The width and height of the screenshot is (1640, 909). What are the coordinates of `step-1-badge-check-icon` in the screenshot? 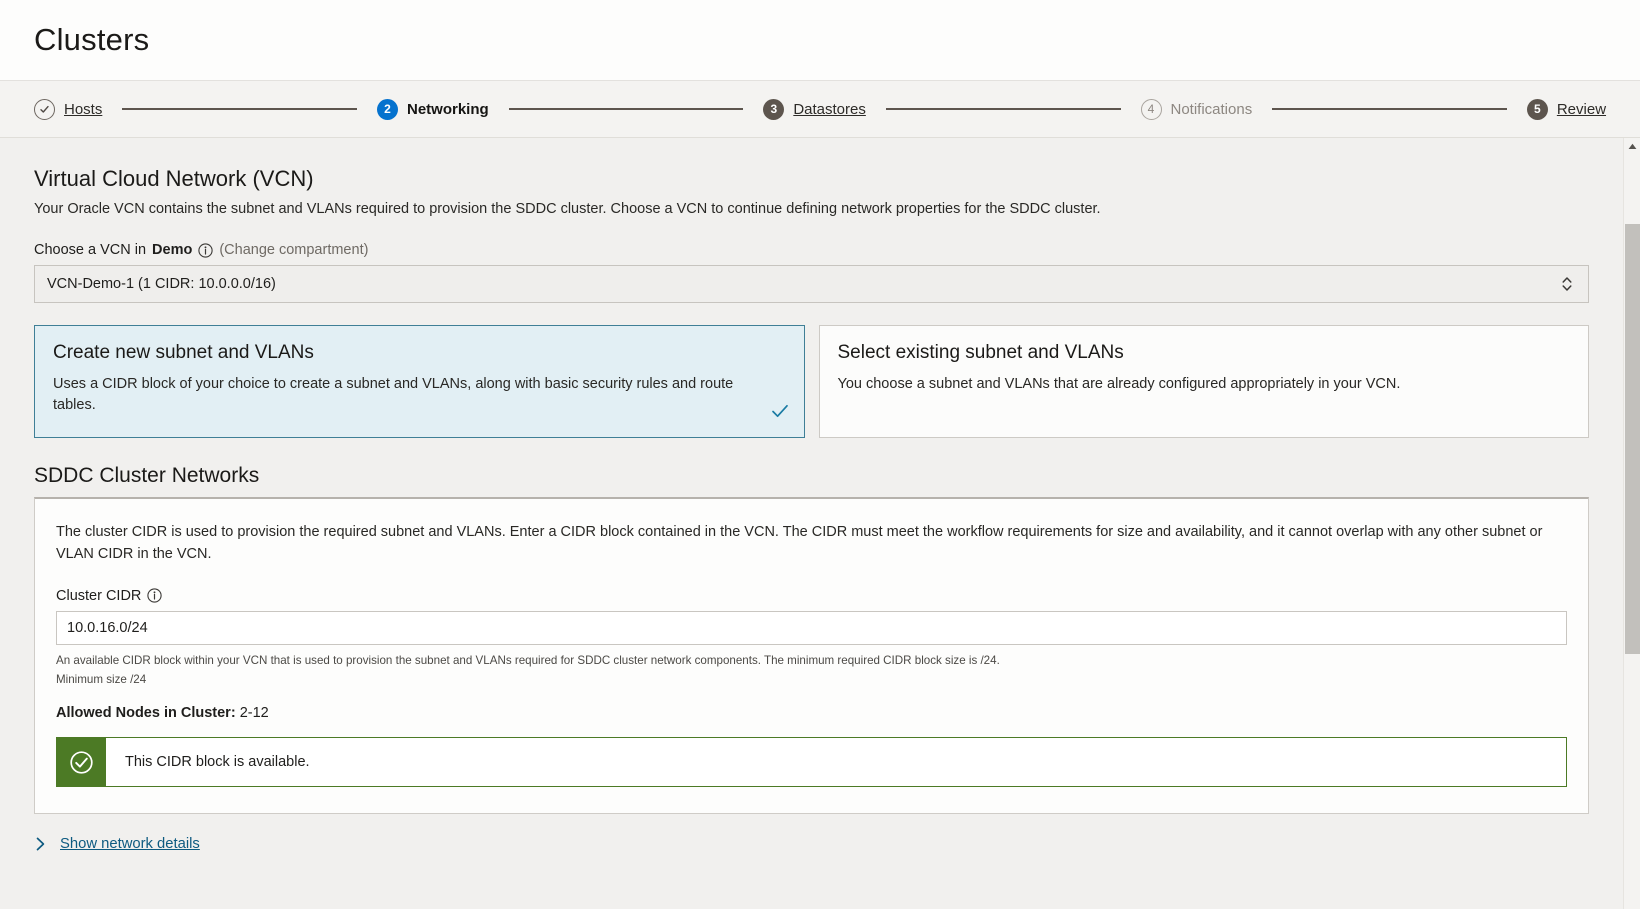 It's located at (44, 109).